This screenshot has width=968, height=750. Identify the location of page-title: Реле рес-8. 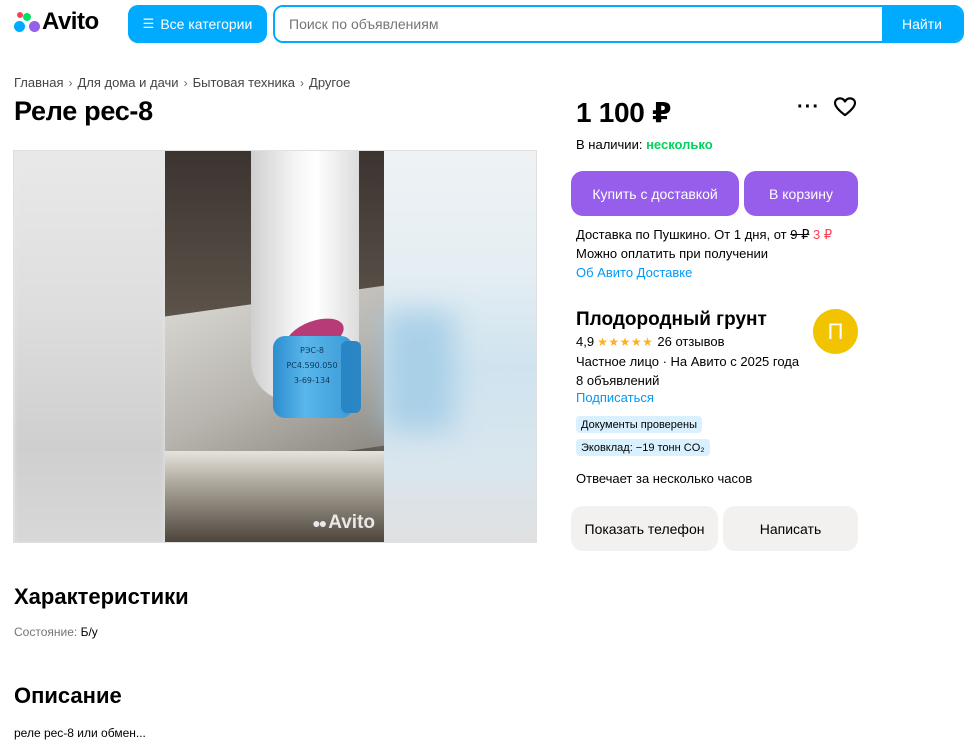
(83, 111).